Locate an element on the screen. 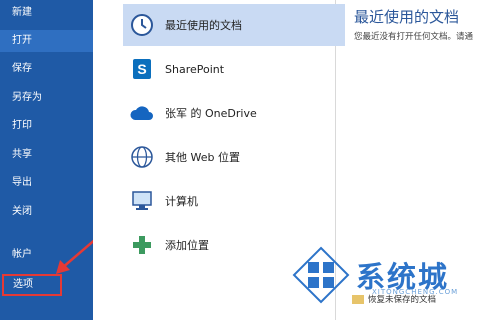 This screenshot has height=320, width=480. location-recent: 最近使用的文档 is located at coordinates (234, 25).